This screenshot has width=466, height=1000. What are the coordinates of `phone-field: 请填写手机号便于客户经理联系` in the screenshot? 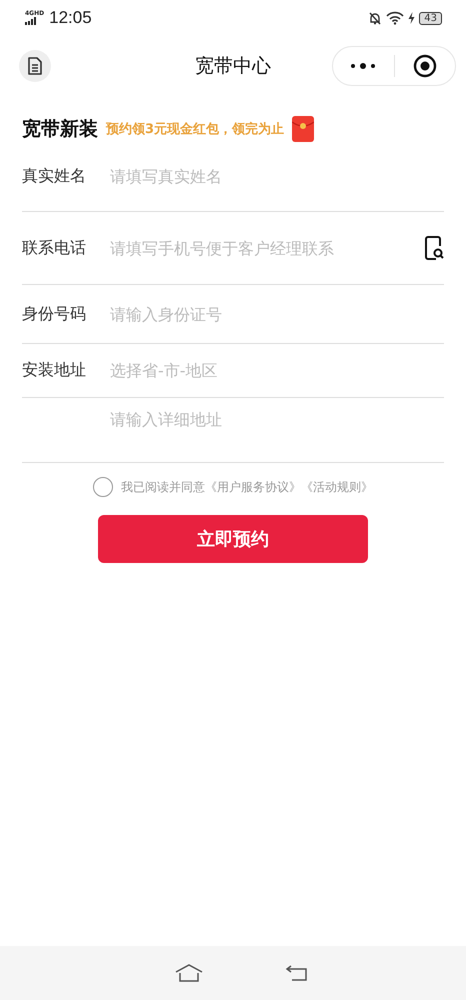 It's located at (267, 248).